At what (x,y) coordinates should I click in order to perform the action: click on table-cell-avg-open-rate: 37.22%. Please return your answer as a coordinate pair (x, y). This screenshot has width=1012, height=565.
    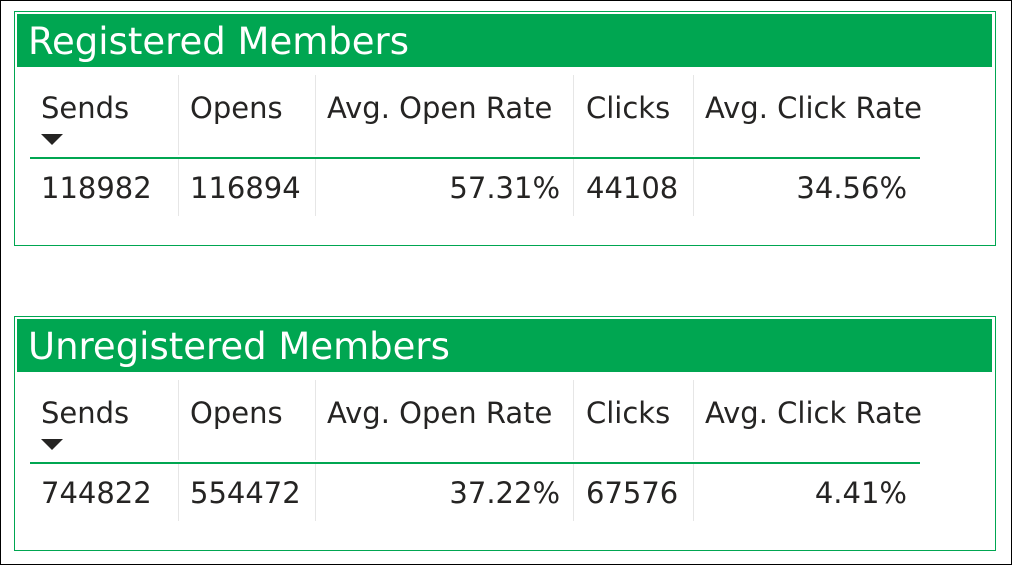
    Looking at the image, I should click on (445, 492).